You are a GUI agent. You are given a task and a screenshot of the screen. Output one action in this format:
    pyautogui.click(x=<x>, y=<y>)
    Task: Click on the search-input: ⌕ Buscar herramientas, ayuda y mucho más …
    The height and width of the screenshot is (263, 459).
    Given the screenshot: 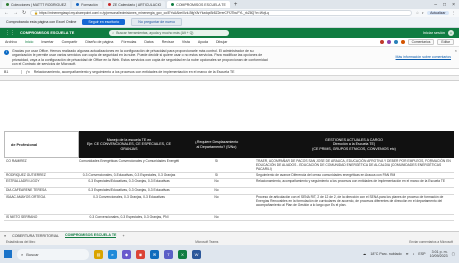 What is the action you would take?
    pyautogui.click(x=169, y=33)
    